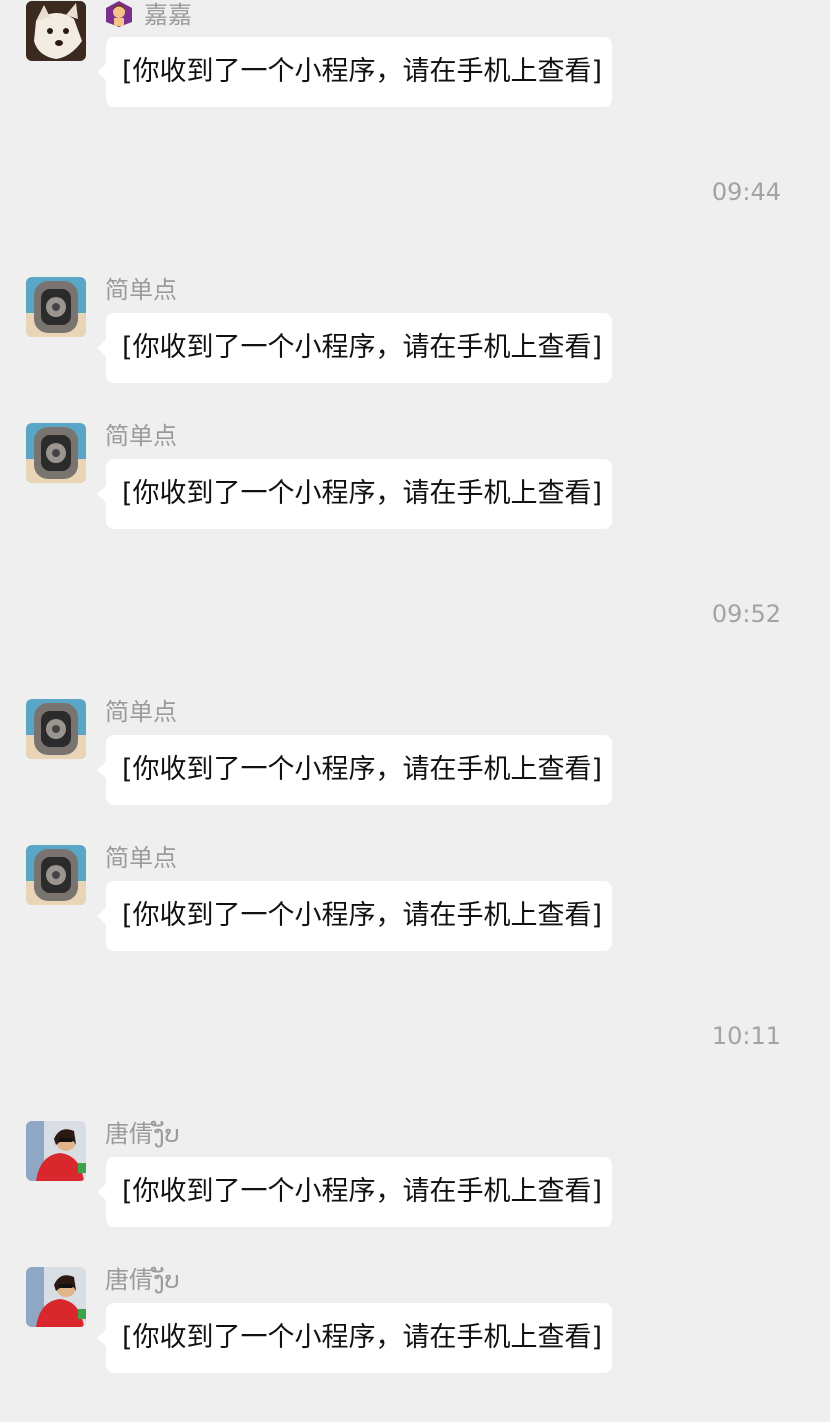  What do you see at coordinates (119, 14) in the screenshot?
I see `woman-gesturing-icon` at bounding box center [119, 14].